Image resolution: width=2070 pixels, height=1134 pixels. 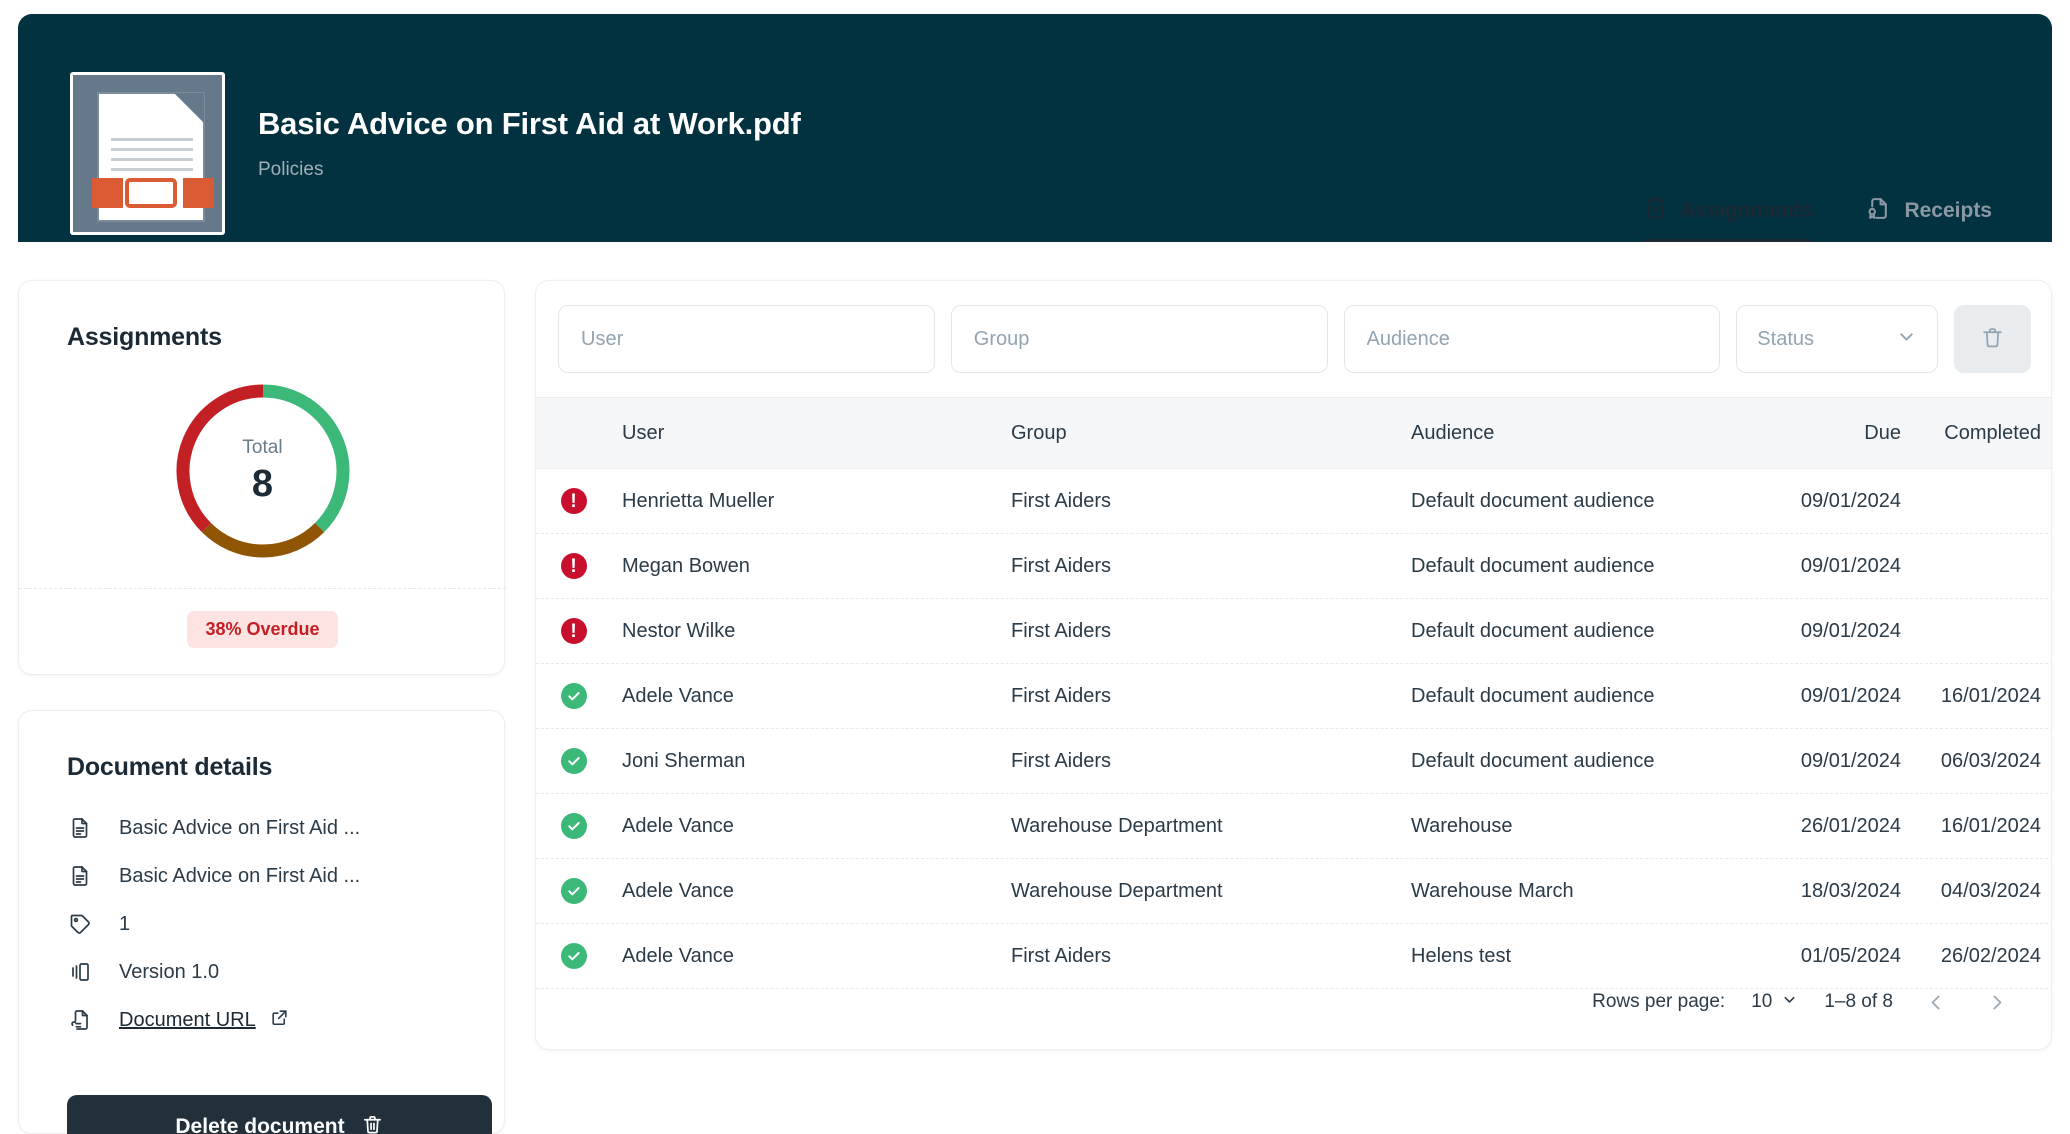 What do you see at coordinates (144, 337) in the screenshot?
I see `assignments-card-title: Assignments` at bounding box center [144, 337].